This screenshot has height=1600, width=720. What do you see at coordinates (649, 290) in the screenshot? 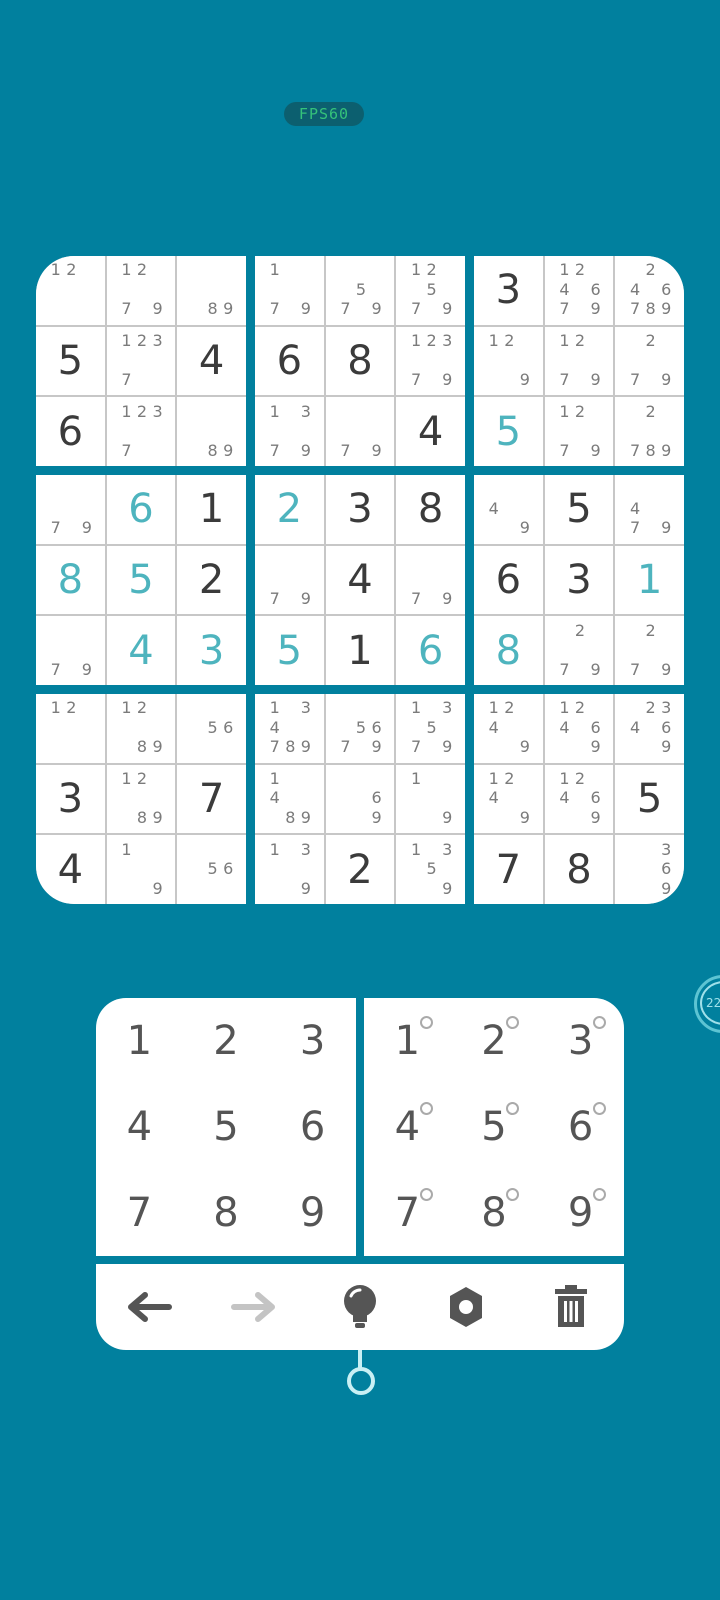
I see `sudoku-cell: 246789` at bounding box center [649, 290].